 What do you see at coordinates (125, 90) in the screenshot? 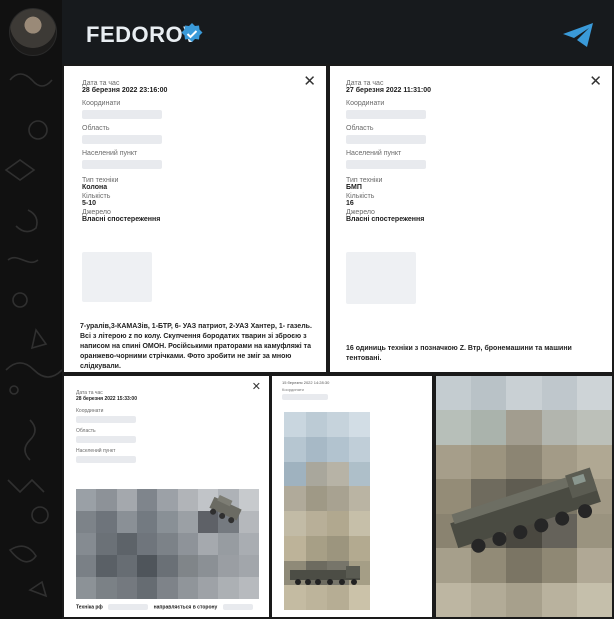
I see `field-value: 28 березня 2022 23:16:00` at bounding box center [125, 90].